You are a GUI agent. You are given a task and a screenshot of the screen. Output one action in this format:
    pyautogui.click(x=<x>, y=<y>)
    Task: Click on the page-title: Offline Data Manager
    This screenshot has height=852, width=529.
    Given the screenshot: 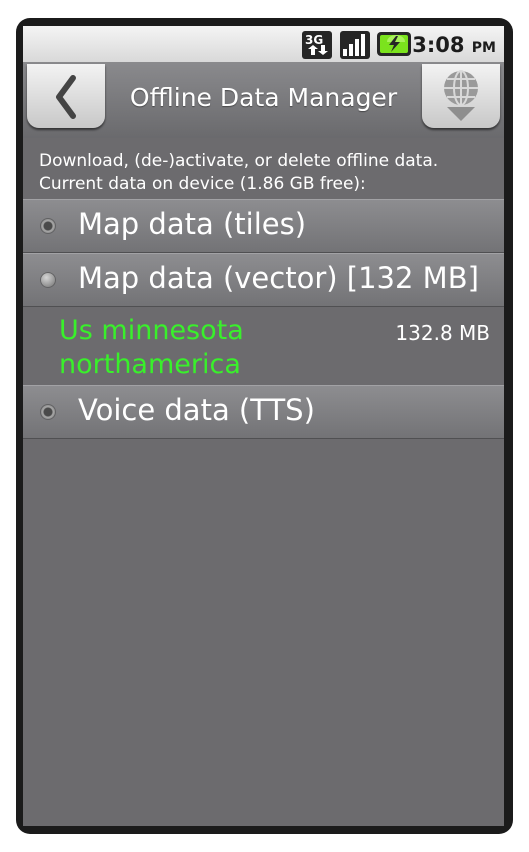 What is the action you would take?
    pyautogui.click(x=263, y=97)
    